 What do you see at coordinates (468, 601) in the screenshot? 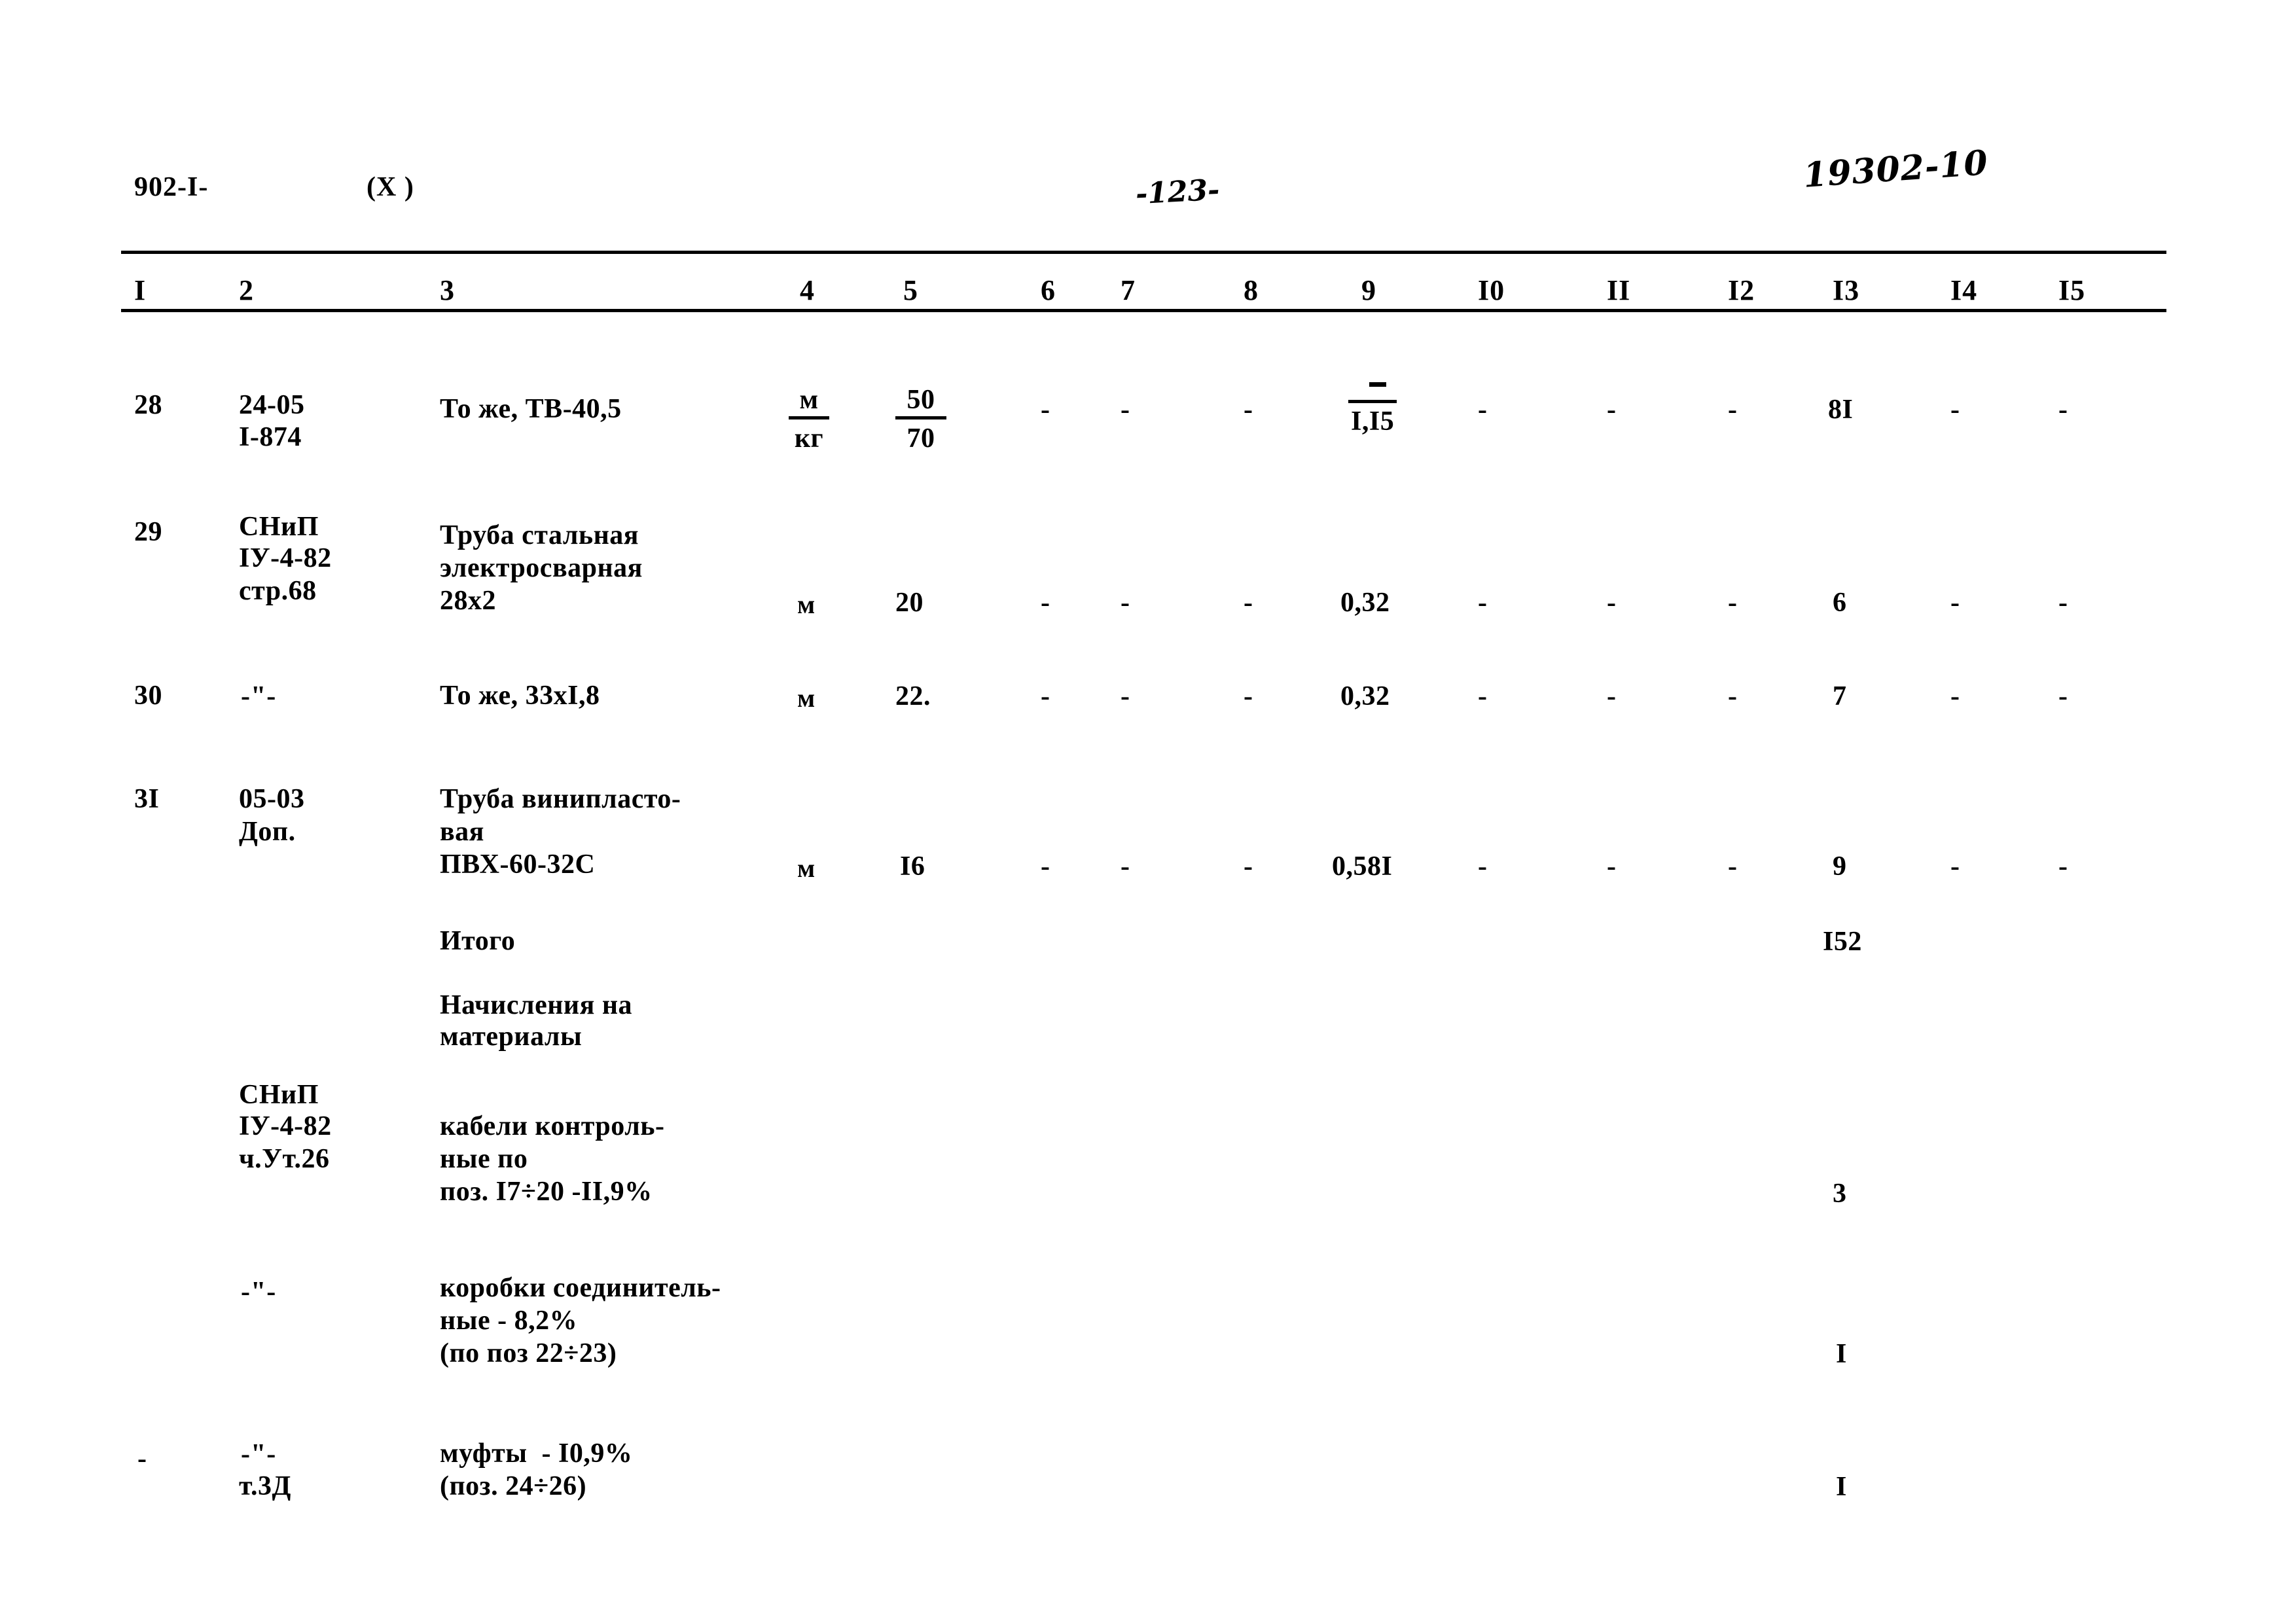
I see `table-row-name-line3: 28х2` at bounding box center [468, 601].